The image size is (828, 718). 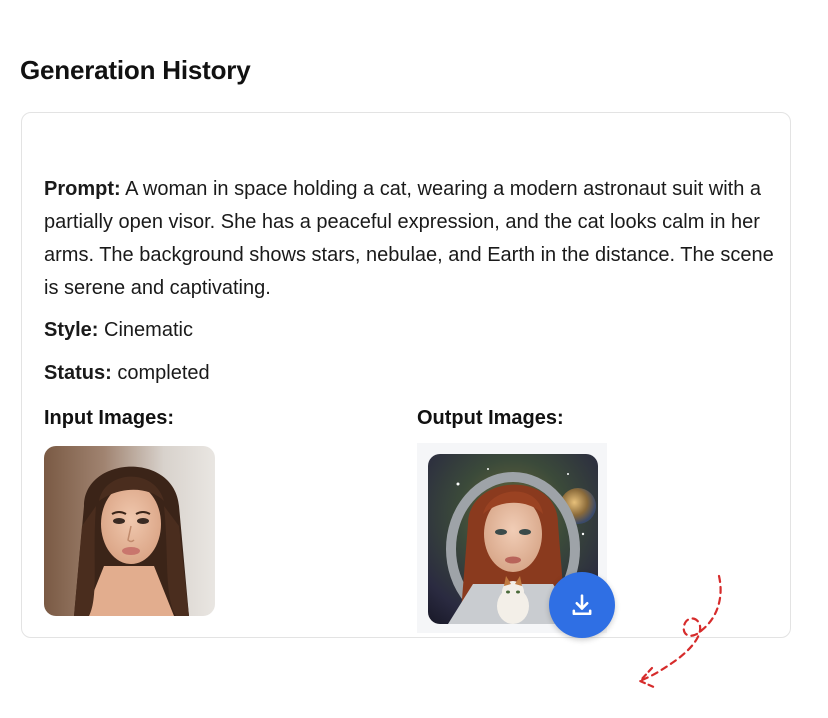 I want to click on download-button, so click(x=582, y=605).